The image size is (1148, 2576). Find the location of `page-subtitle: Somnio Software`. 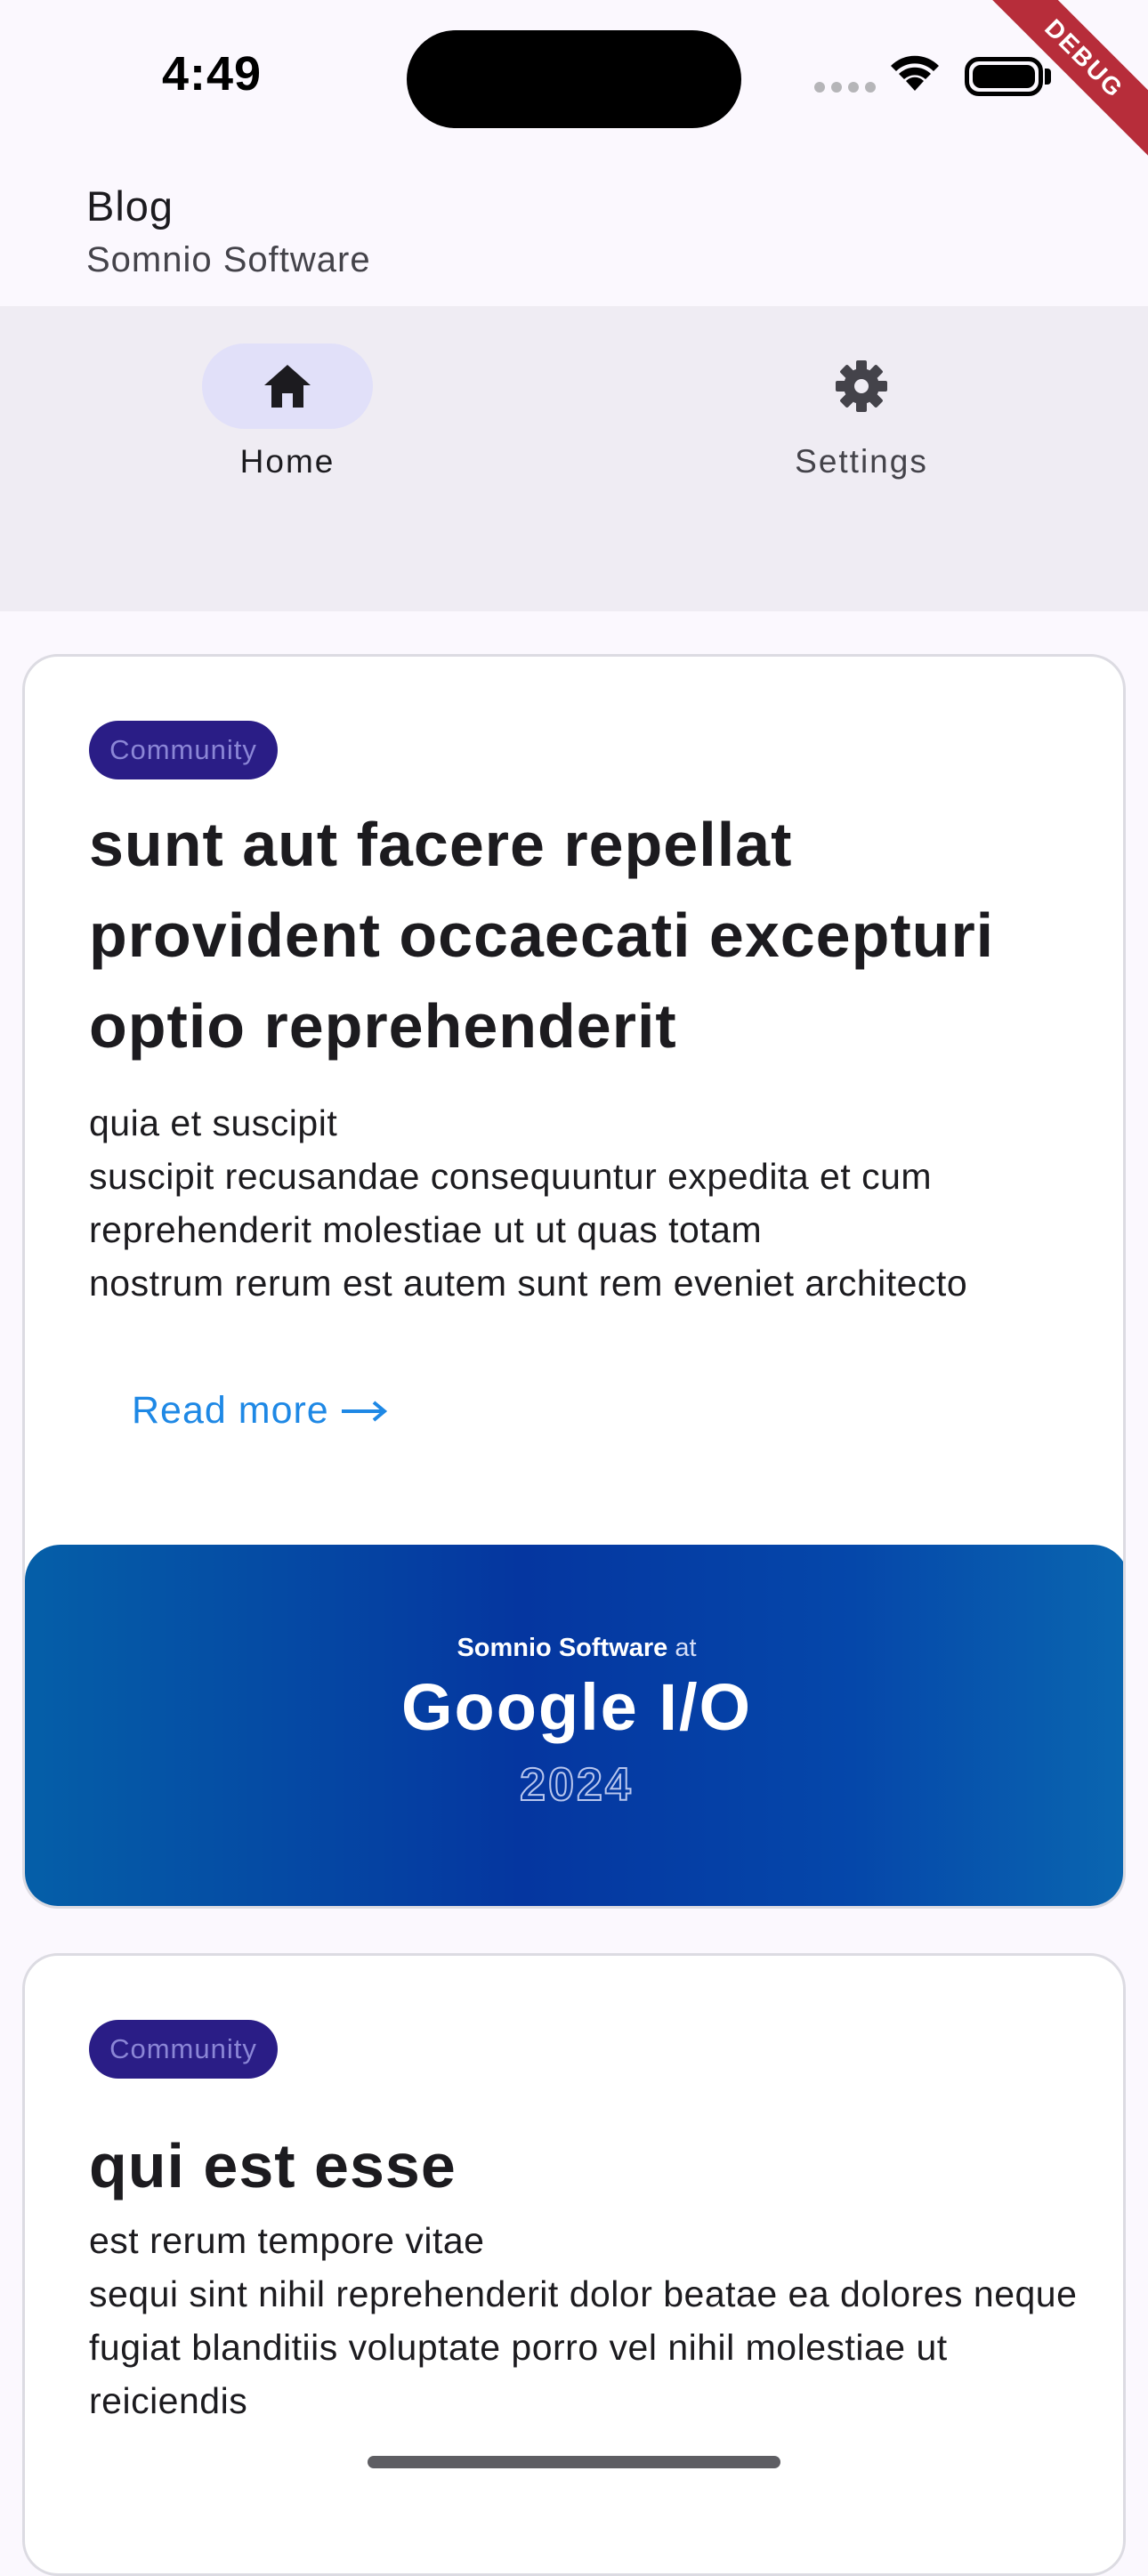

page-subtitle: Somnio Software is located at coordinates (228, 259).